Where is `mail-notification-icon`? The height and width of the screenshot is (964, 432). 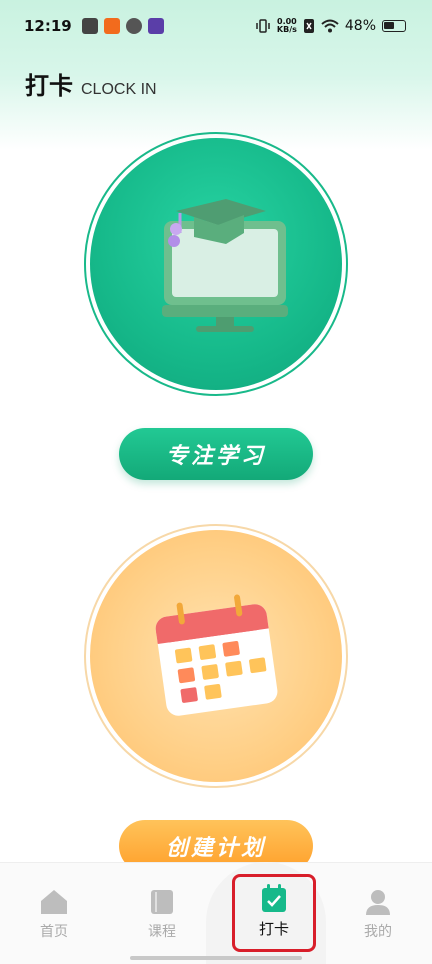
mail-notification-icon is located at coordinates (89, 26).